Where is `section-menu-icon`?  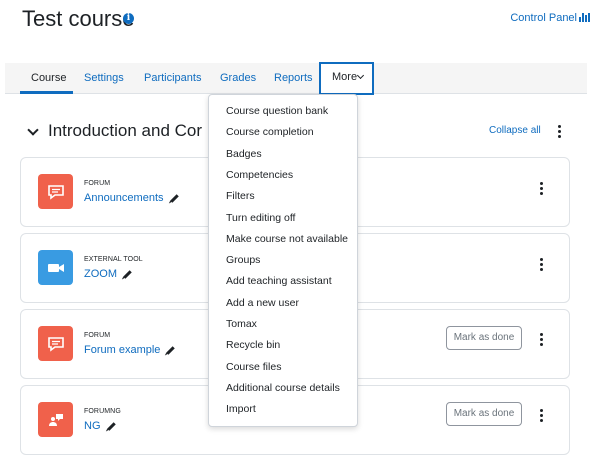 section-menu-icon is located at coordinates (559, 131).